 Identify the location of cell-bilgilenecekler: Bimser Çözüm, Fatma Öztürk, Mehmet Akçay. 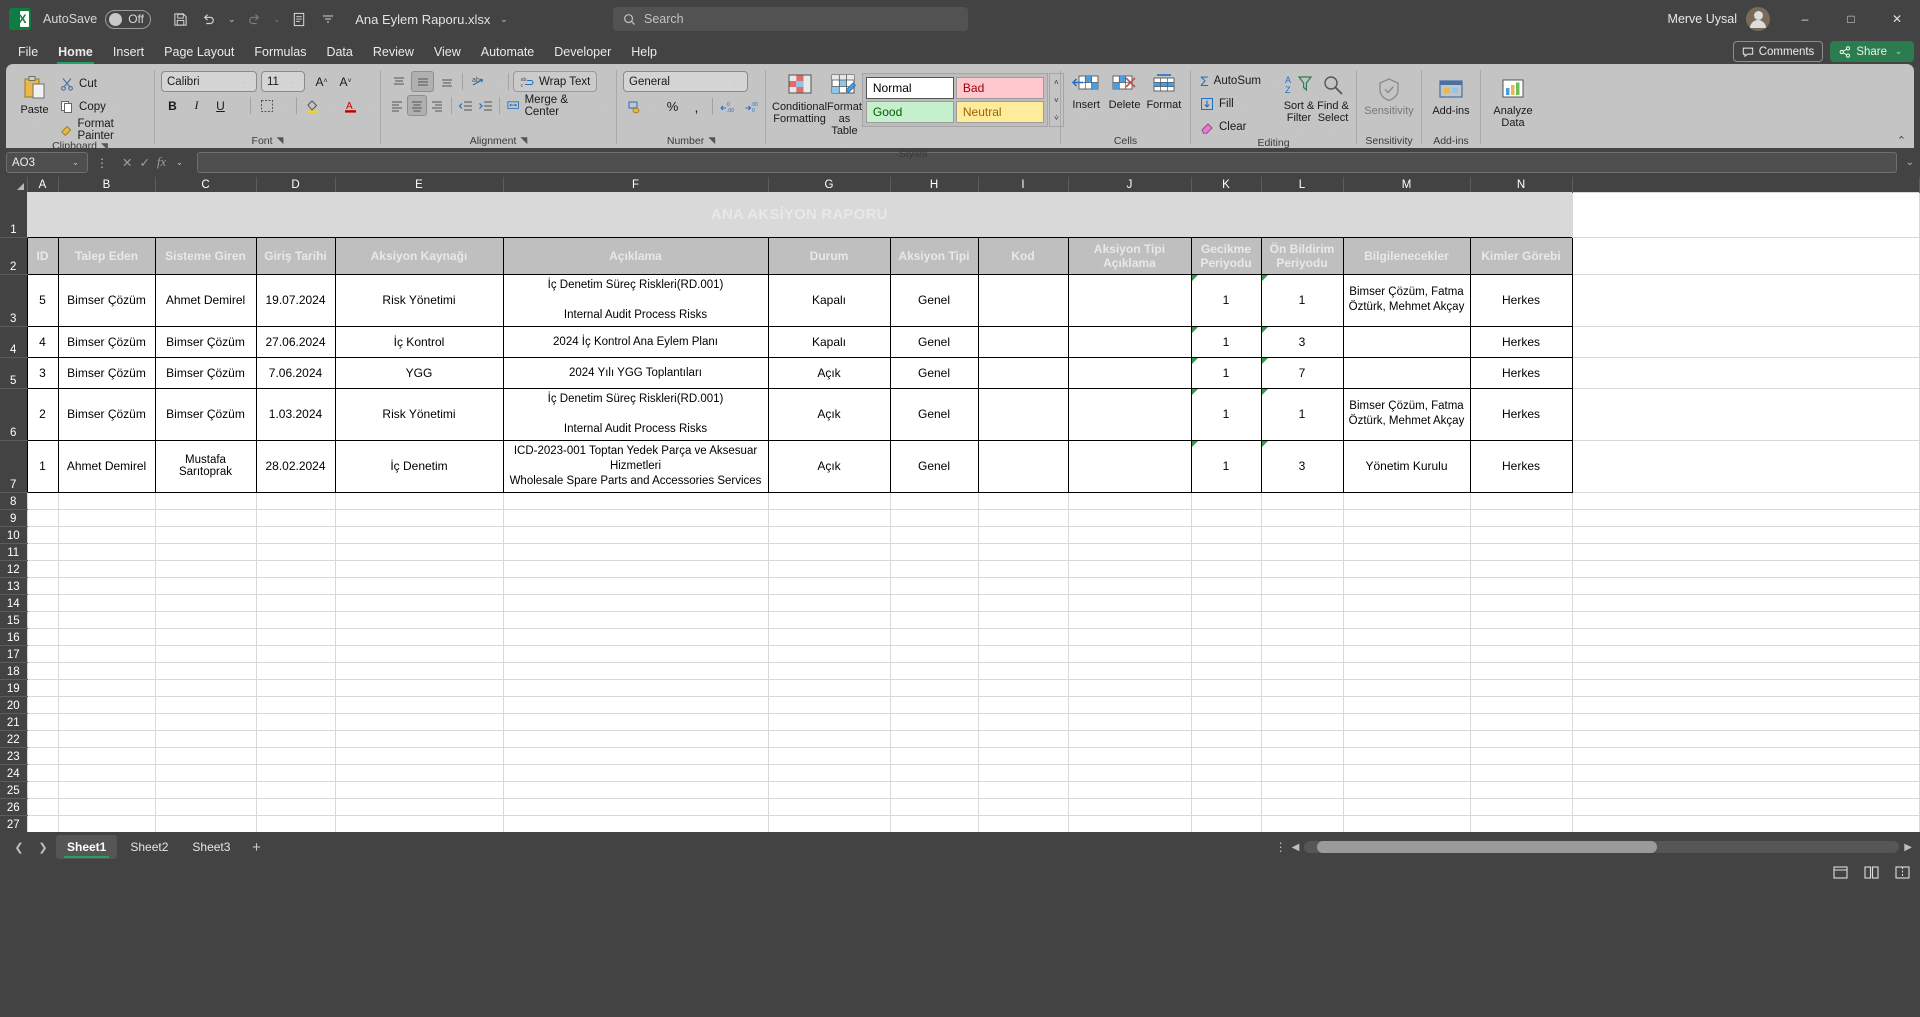
(1406, 414).